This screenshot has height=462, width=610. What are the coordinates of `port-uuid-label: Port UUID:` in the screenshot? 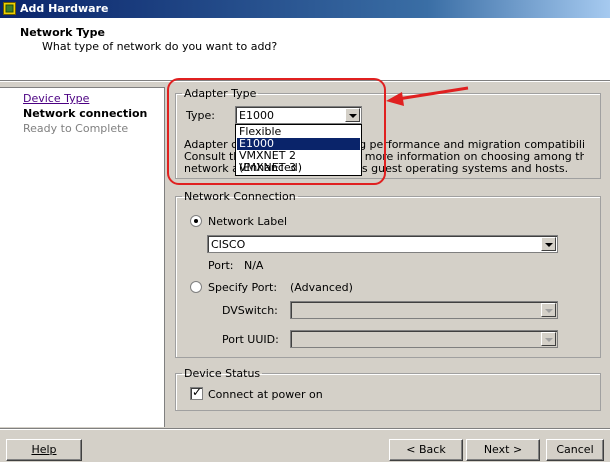 It's located at (250, 339).